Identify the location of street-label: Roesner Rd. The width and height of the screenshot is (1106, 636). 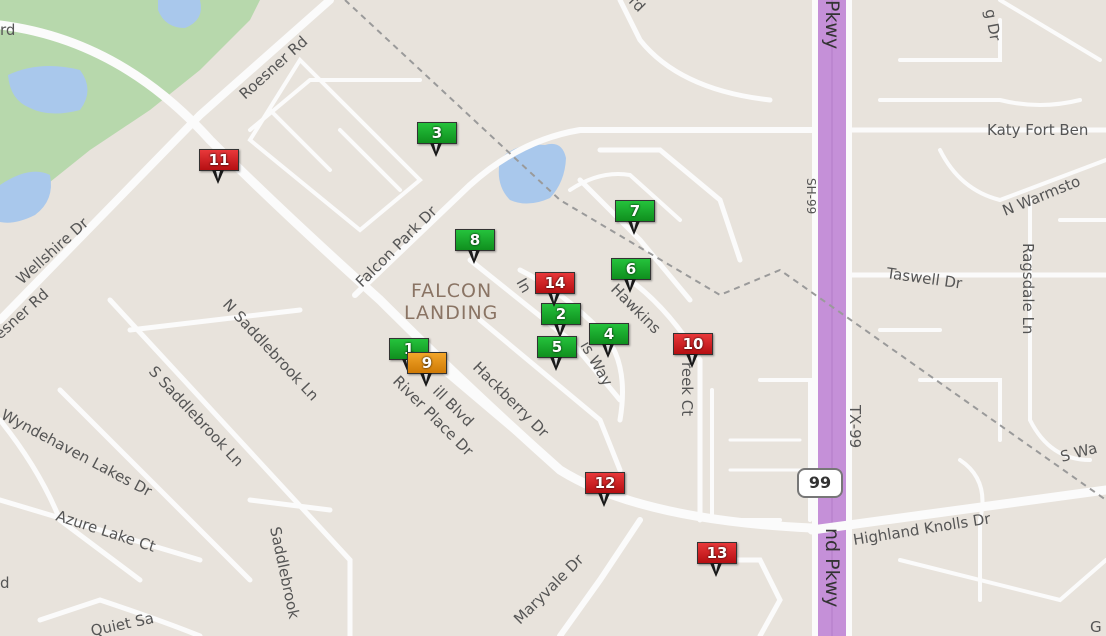
(274, 67).